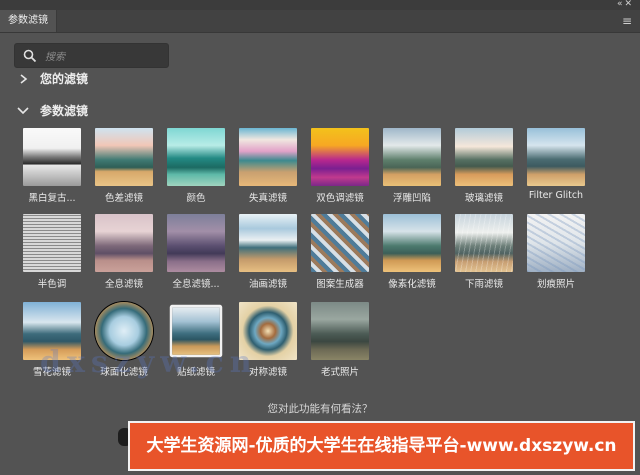  I want to click on filter-tile: 球面化滤镜, so click(124, 340).